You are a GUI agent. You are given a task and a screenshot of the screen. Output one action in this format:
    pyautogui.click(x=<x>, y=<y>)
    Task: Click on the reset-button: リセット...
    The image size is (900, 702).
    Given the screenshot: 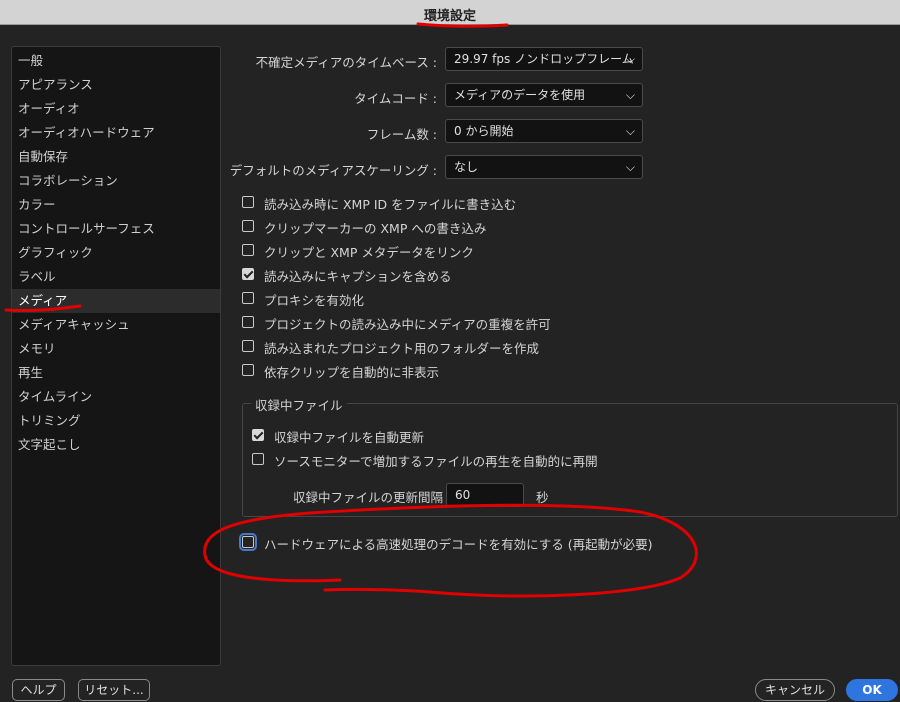 What is the action you would take?
    pyautogui.click(x=114, y=690)
    